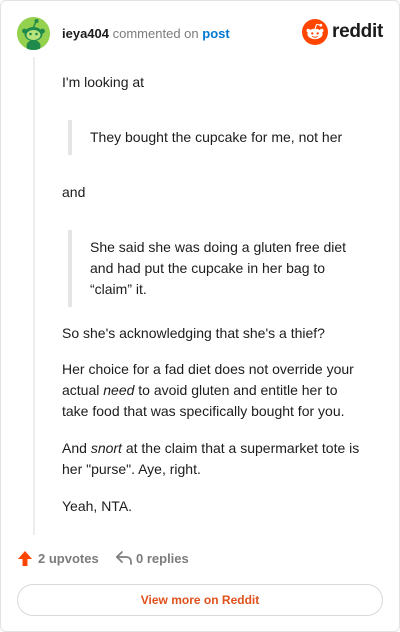  I want to click on upvote-button: 2 upvotes, so click(58, 558).